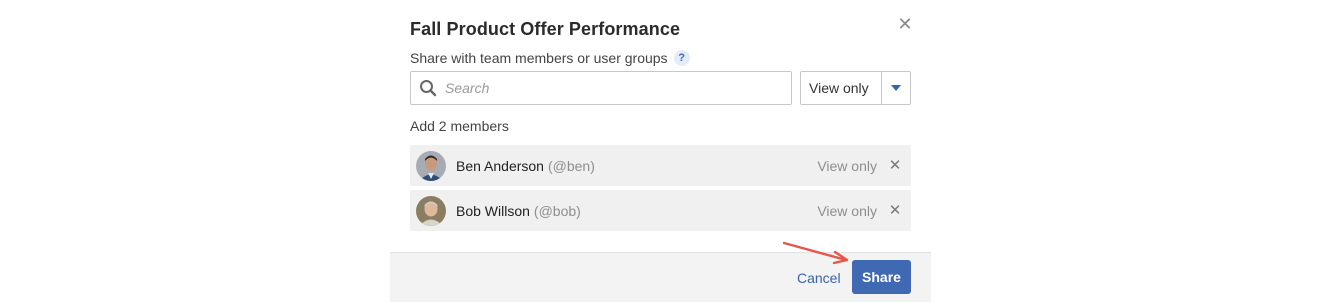 This screenshot has width=1321, height=302. I want to click on member-handle: (@bob), so click(557, 210).